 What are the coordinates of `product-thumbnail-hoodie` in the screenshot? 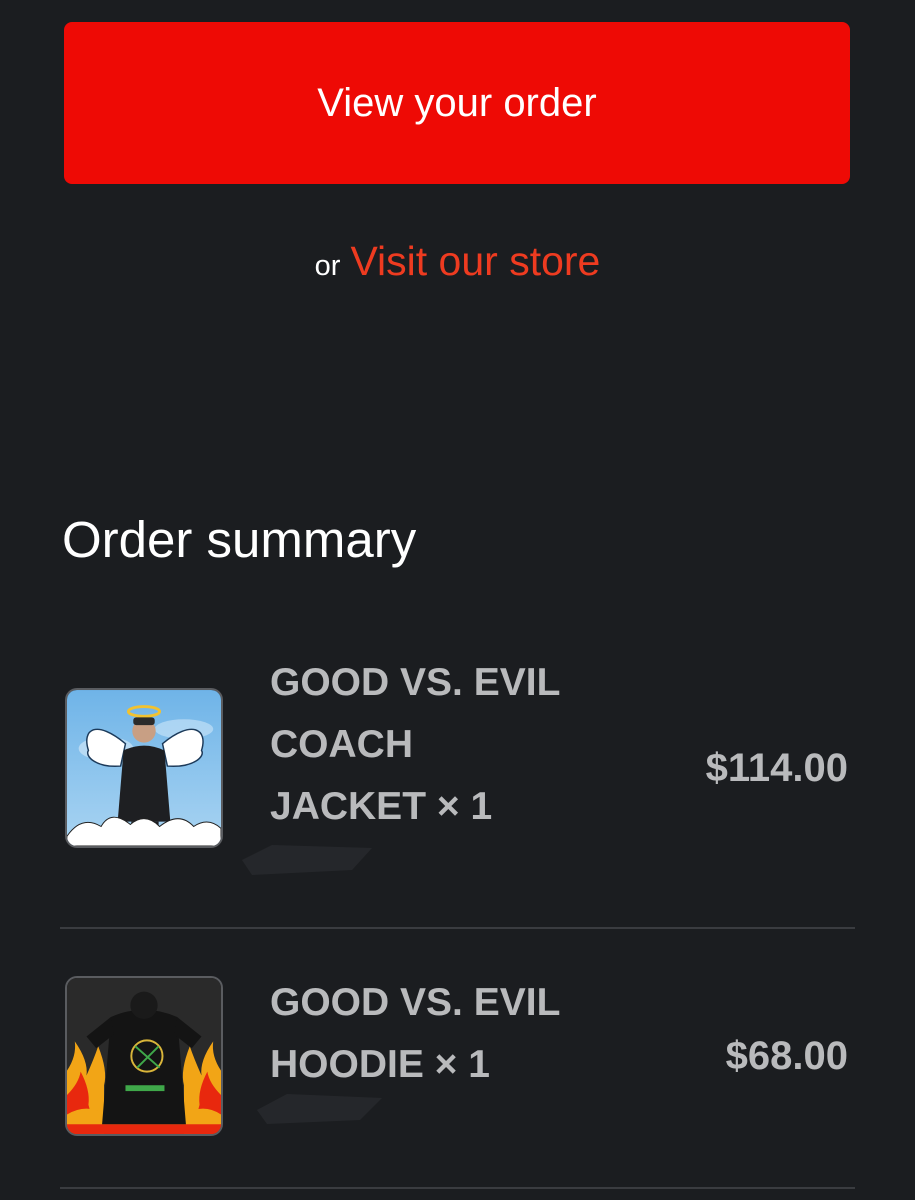 It's located at (144, 1056).